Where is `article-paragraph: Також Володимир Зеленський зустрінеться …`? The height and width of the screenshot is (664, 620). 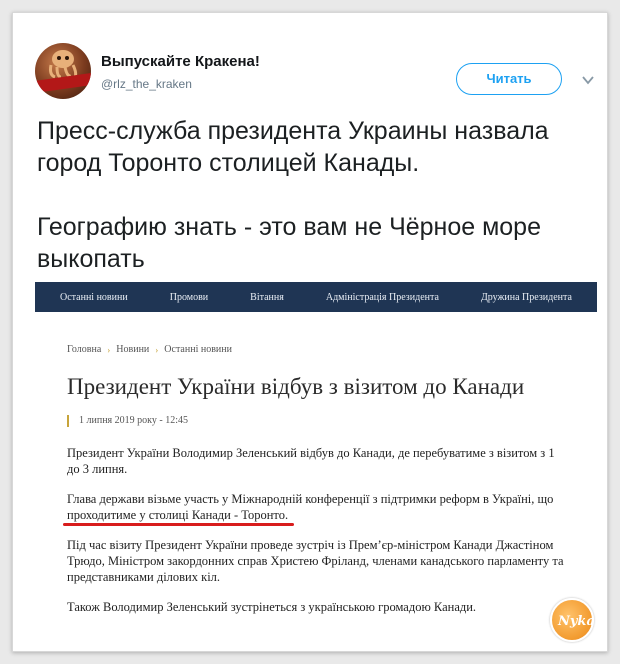
article-paragraph: Також Володимир Зеленський зустрінеться … is located at coordinates (272, 607).